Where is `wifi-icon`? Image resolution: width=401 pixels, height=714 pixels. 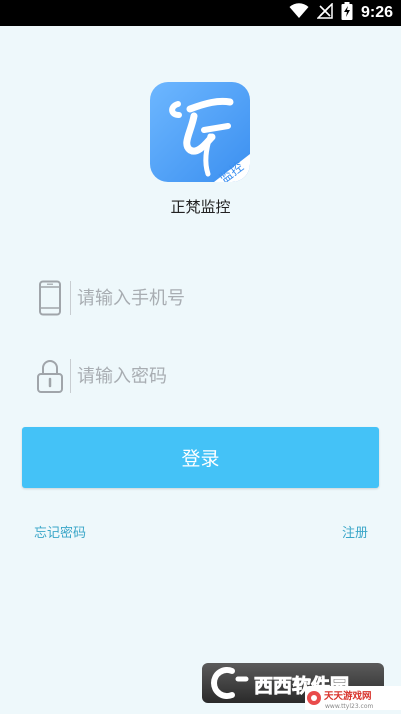
wifi-icon is located at coordinates (299, 13).